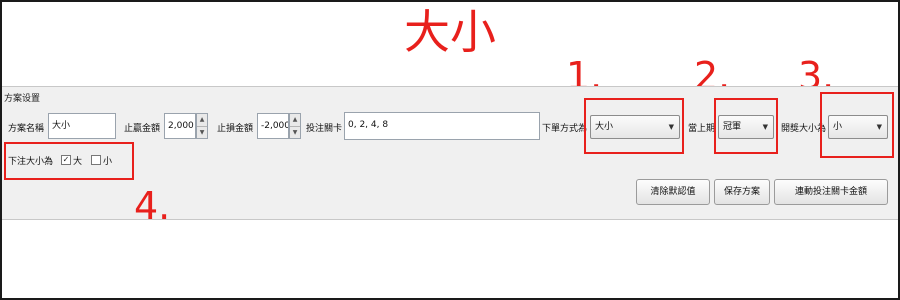 The width and height of the screenshot is (900, 300). What do you see at coordinates (673, 192) in the screenshot?
I see `clear-default-button: 清除默認值` at bounding box center [673, 192].